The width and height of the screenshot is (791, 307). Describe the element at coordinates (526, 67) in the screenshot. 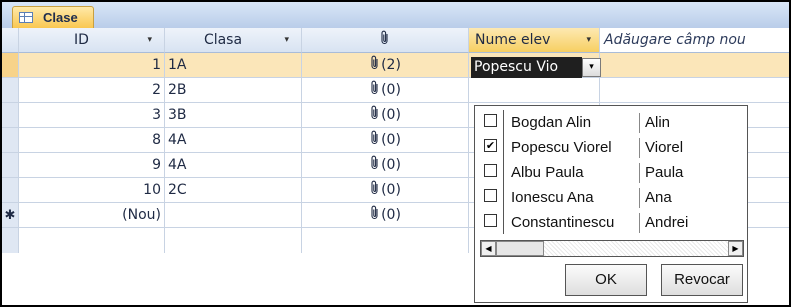

I see `combo-value: Popescu Vio` at that location.